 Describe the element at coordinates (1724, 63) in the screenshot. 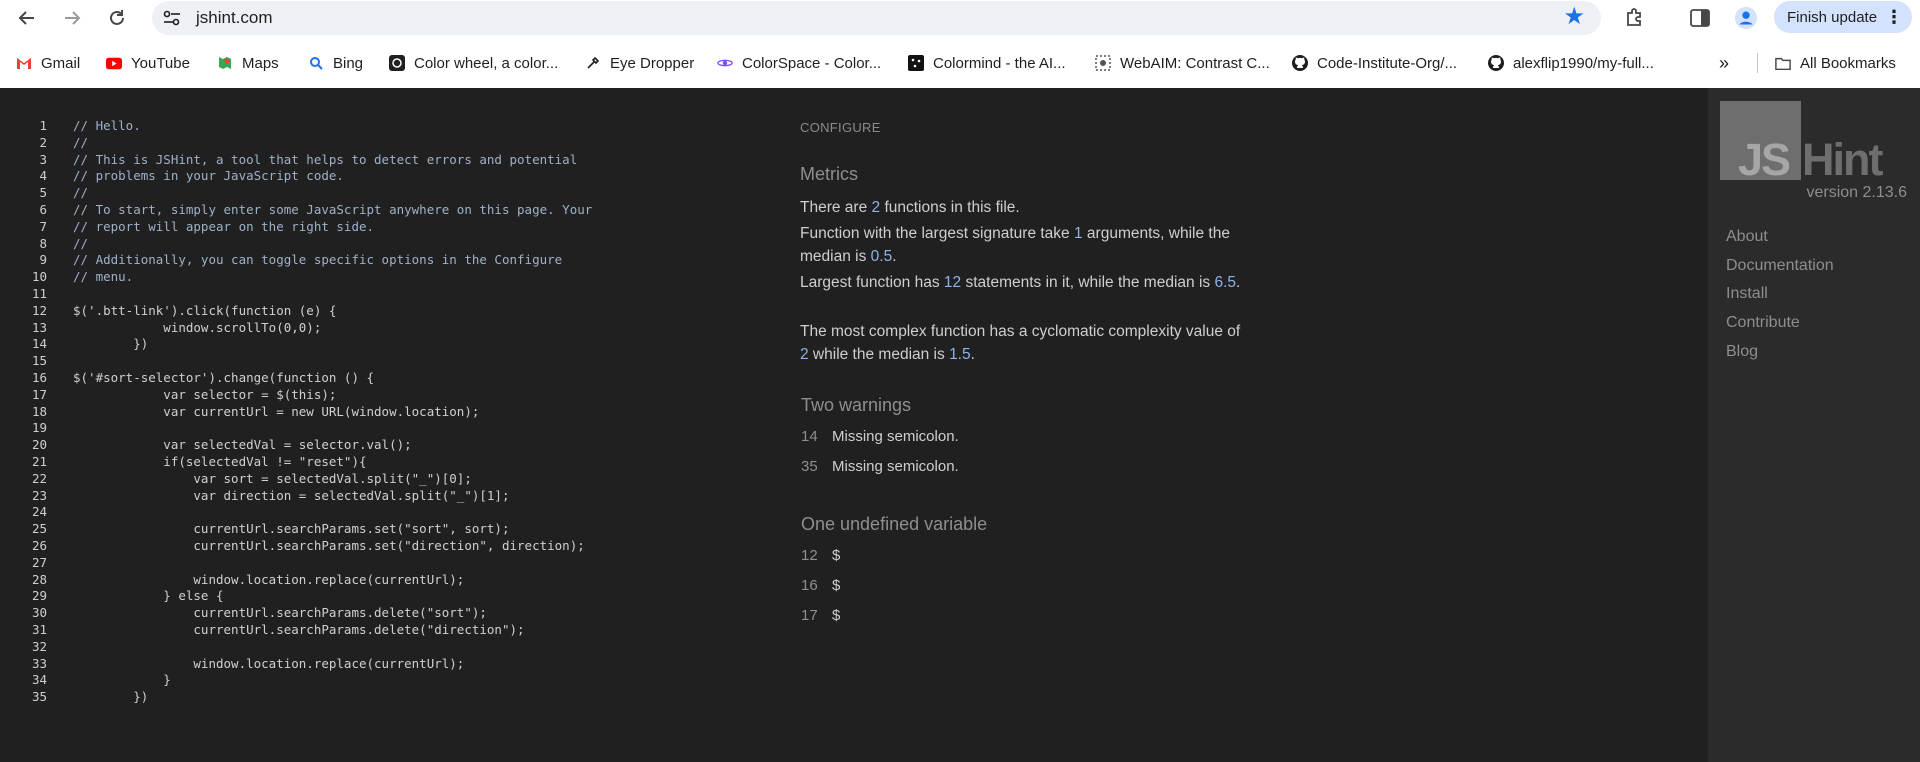

I see `more-bookmarks-icon: »` at that location.